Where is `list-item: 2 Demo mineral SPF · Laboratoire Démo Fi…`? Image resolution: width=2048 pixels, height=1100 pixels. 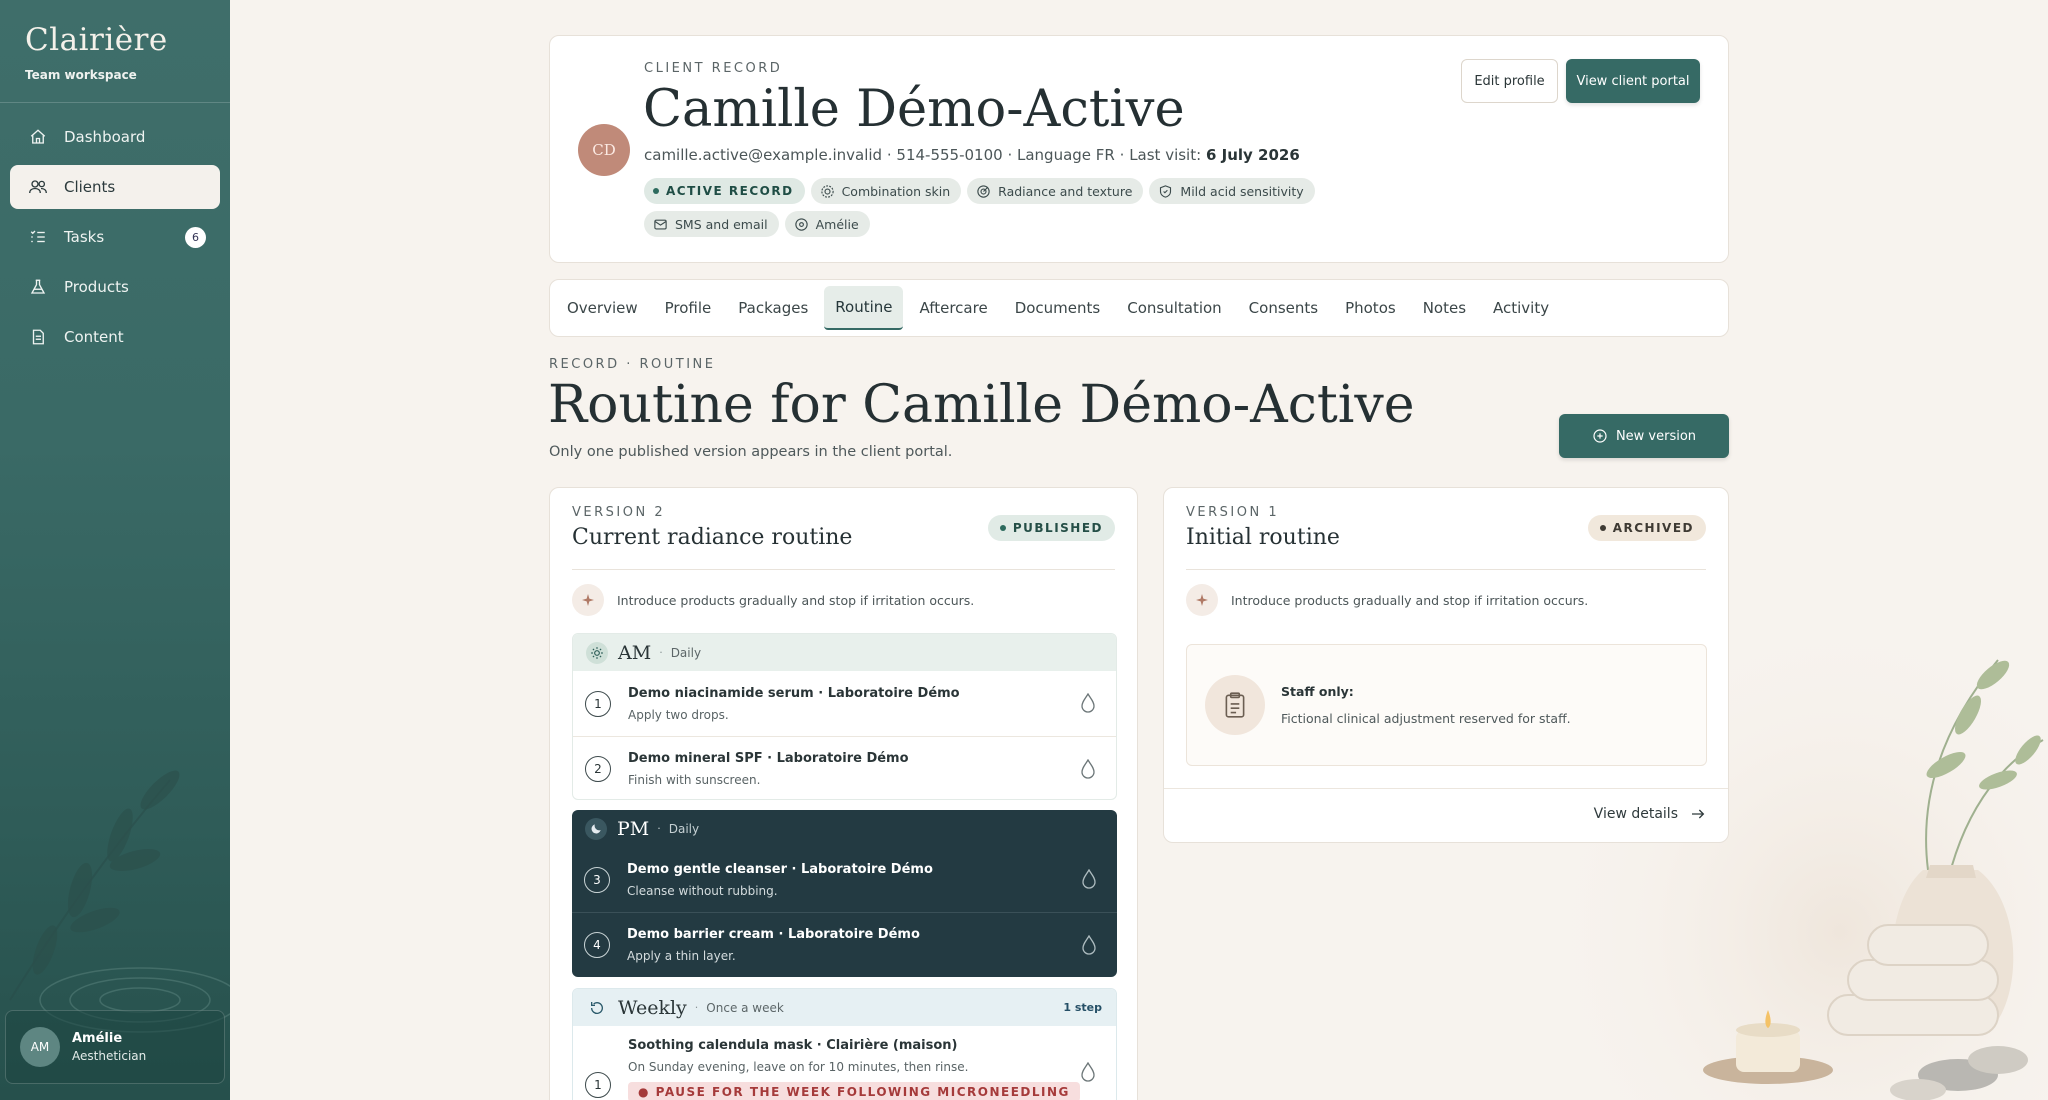 list-item: 2 Demo mineral SPF · Laboratoire Démo Fi… is located at coordinates (844, 767).